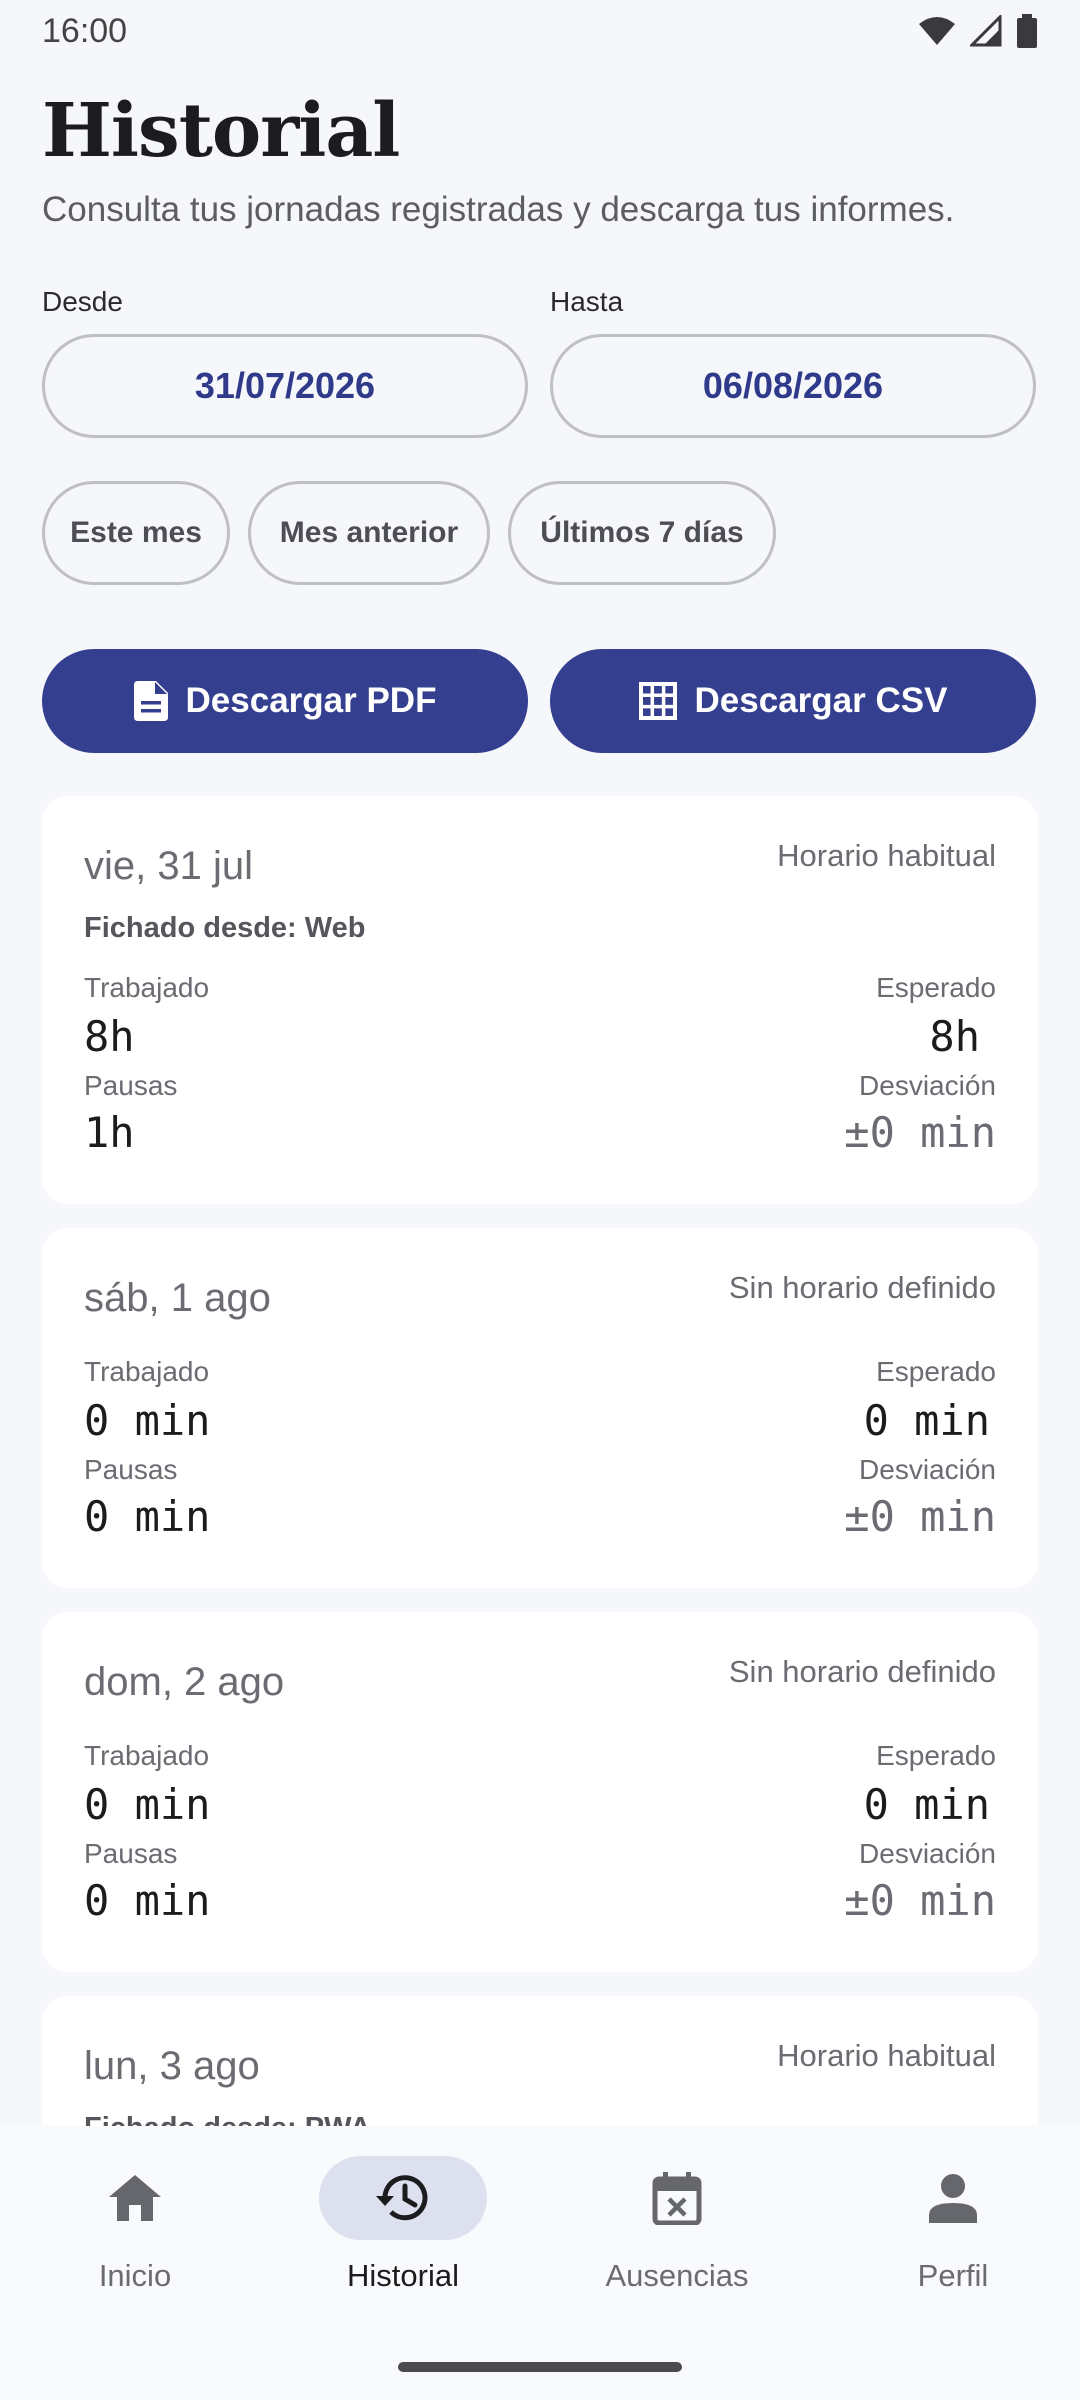  Describe the element at coordinates (135, 2275) in the screenshot. I see `nav-label: Inicio` at that location.